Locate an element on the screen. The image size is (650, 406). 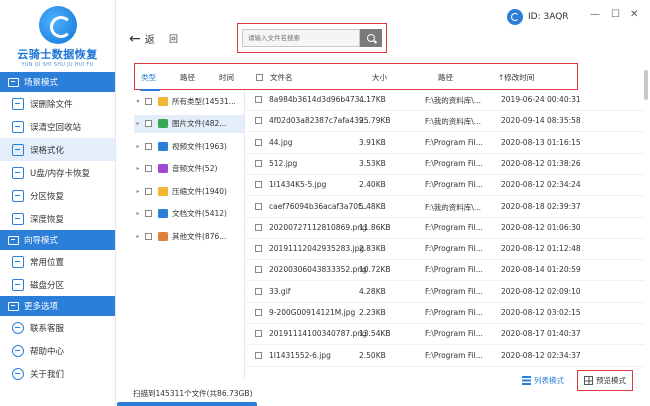
column-header-modified: ↑修改时间 is located at coordinates (516, 77).